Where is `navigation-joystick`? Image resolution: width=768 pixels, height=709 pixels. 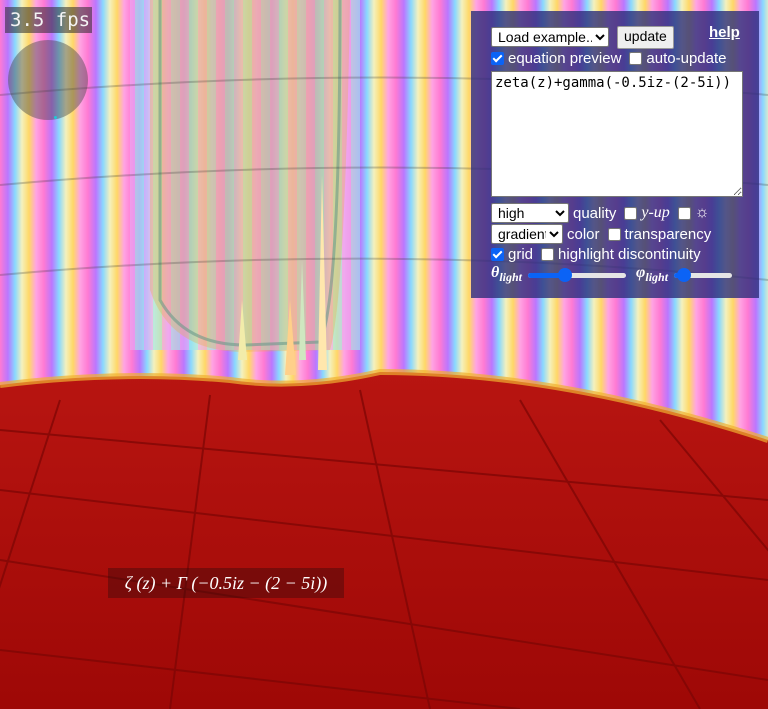 navigation-joystick is located at coordinates (48, 80).